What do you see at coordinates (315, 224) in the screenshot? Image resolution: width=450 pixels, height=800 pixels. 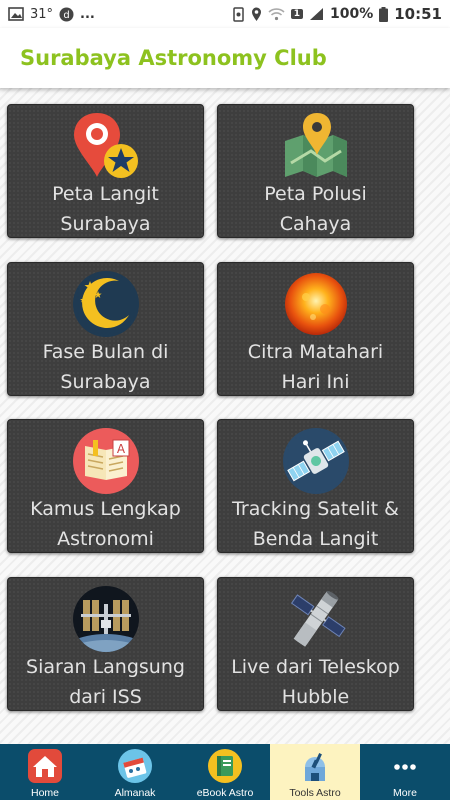 I see `tile-label-line2: Cahaya` at bounding box center [315, 224].